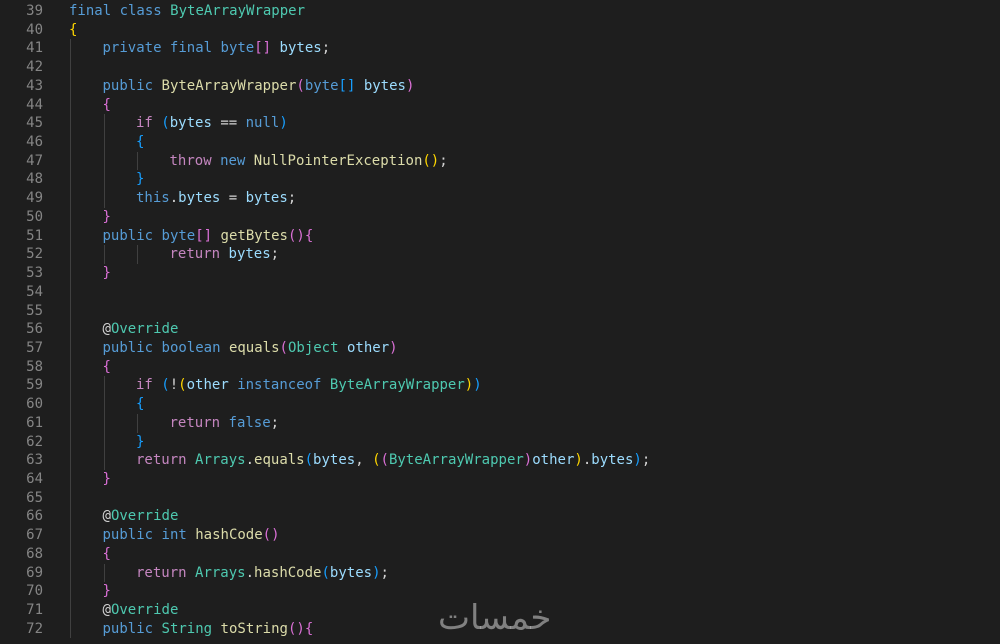  What do you see at coordinates (166, 460) in the screenshot?
I see `code-token: return` at bounding box center [166, 460].